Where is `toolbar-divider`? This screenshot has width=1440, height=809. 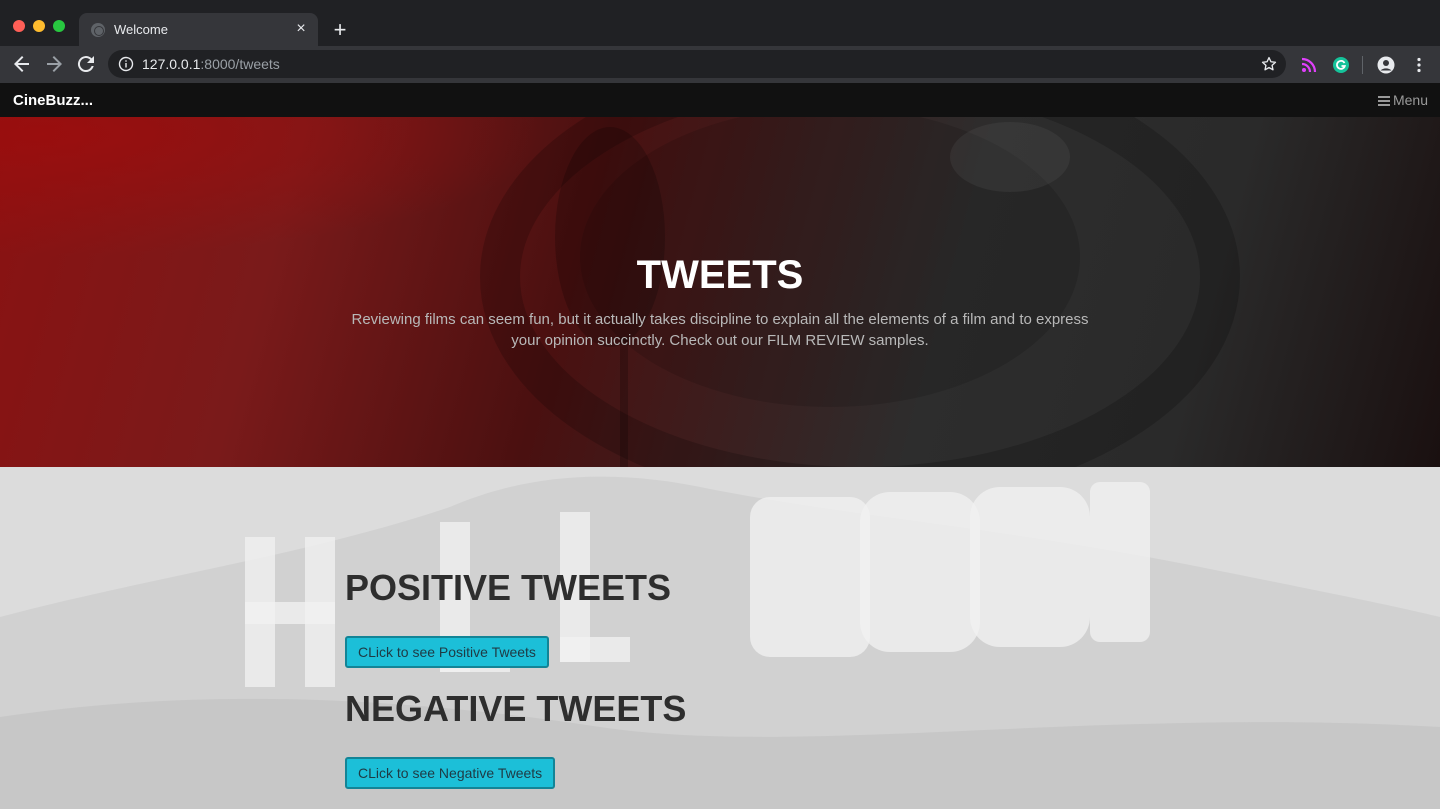 toolbar-divider is located at coordinates (1362, 65).